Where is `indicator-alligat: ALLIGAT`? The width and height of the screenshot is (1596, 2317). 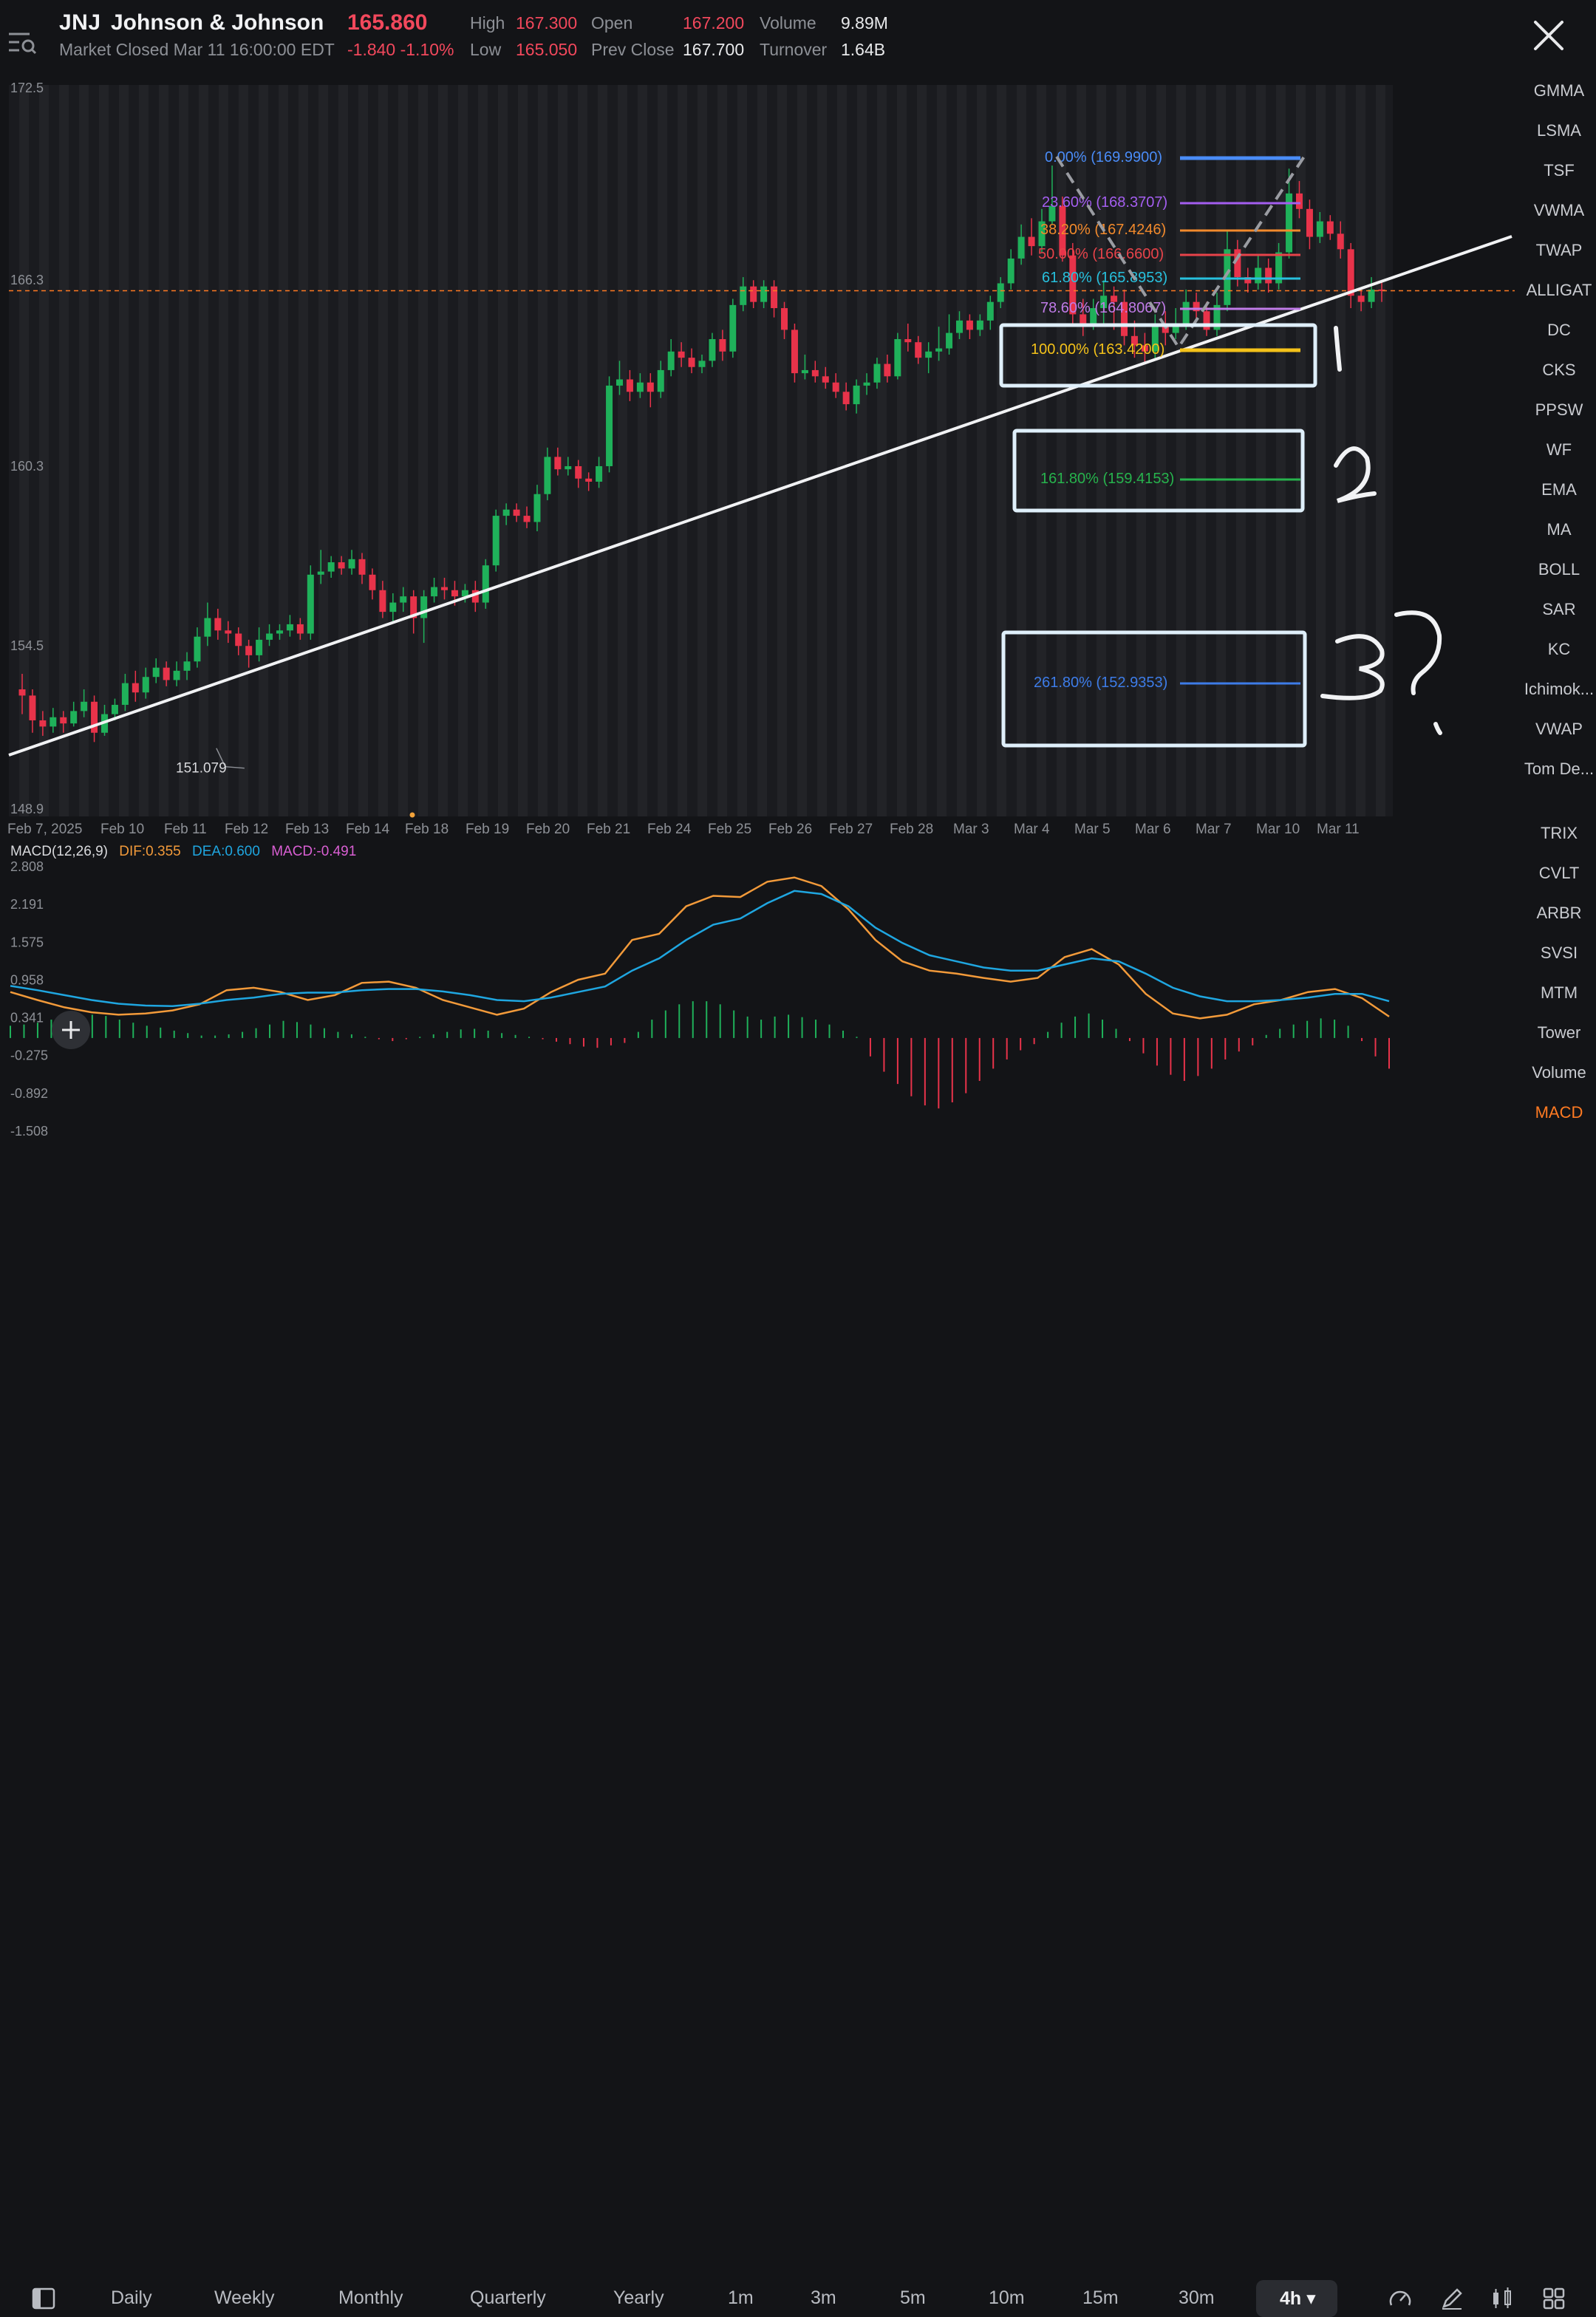
indicator-alligat: ALLIGAT is located at coordinates (1559, 290).